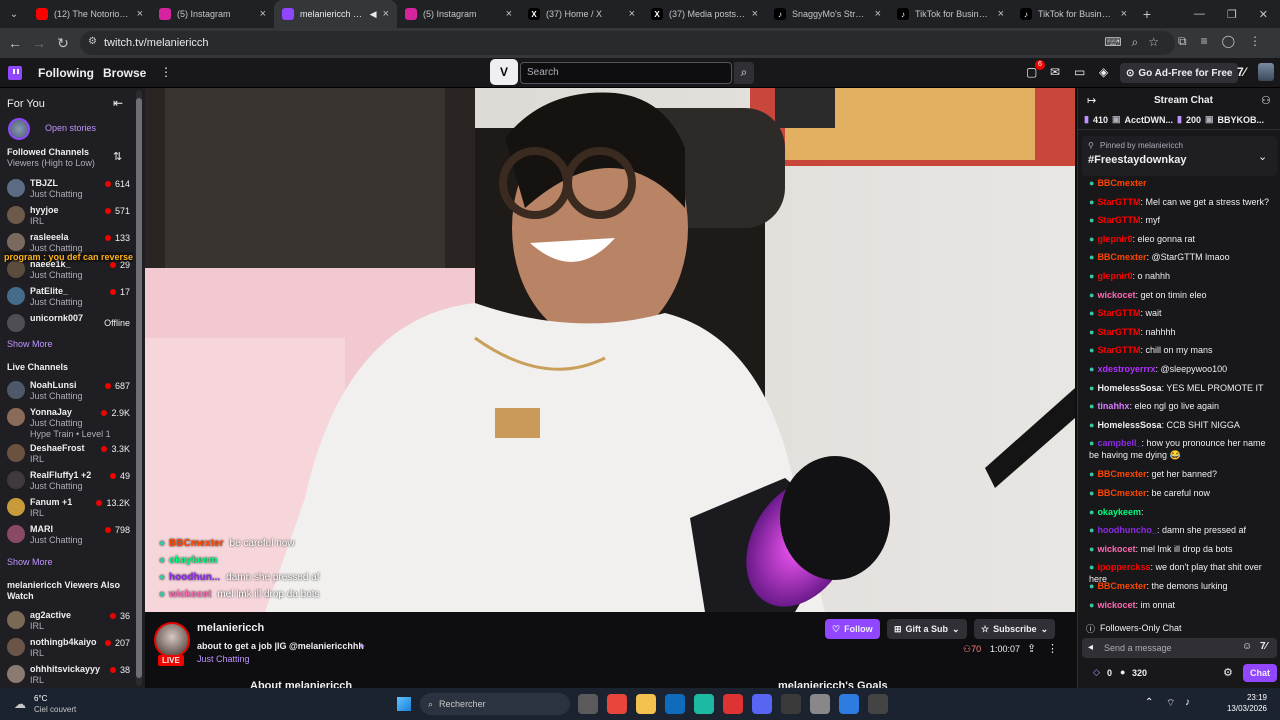 Image resolution: width=1280 pixels, height=720 pixels. Describe the element at coordinates (1119, 443) in the screenshot. I see `chat-username: campbell_` at that location.